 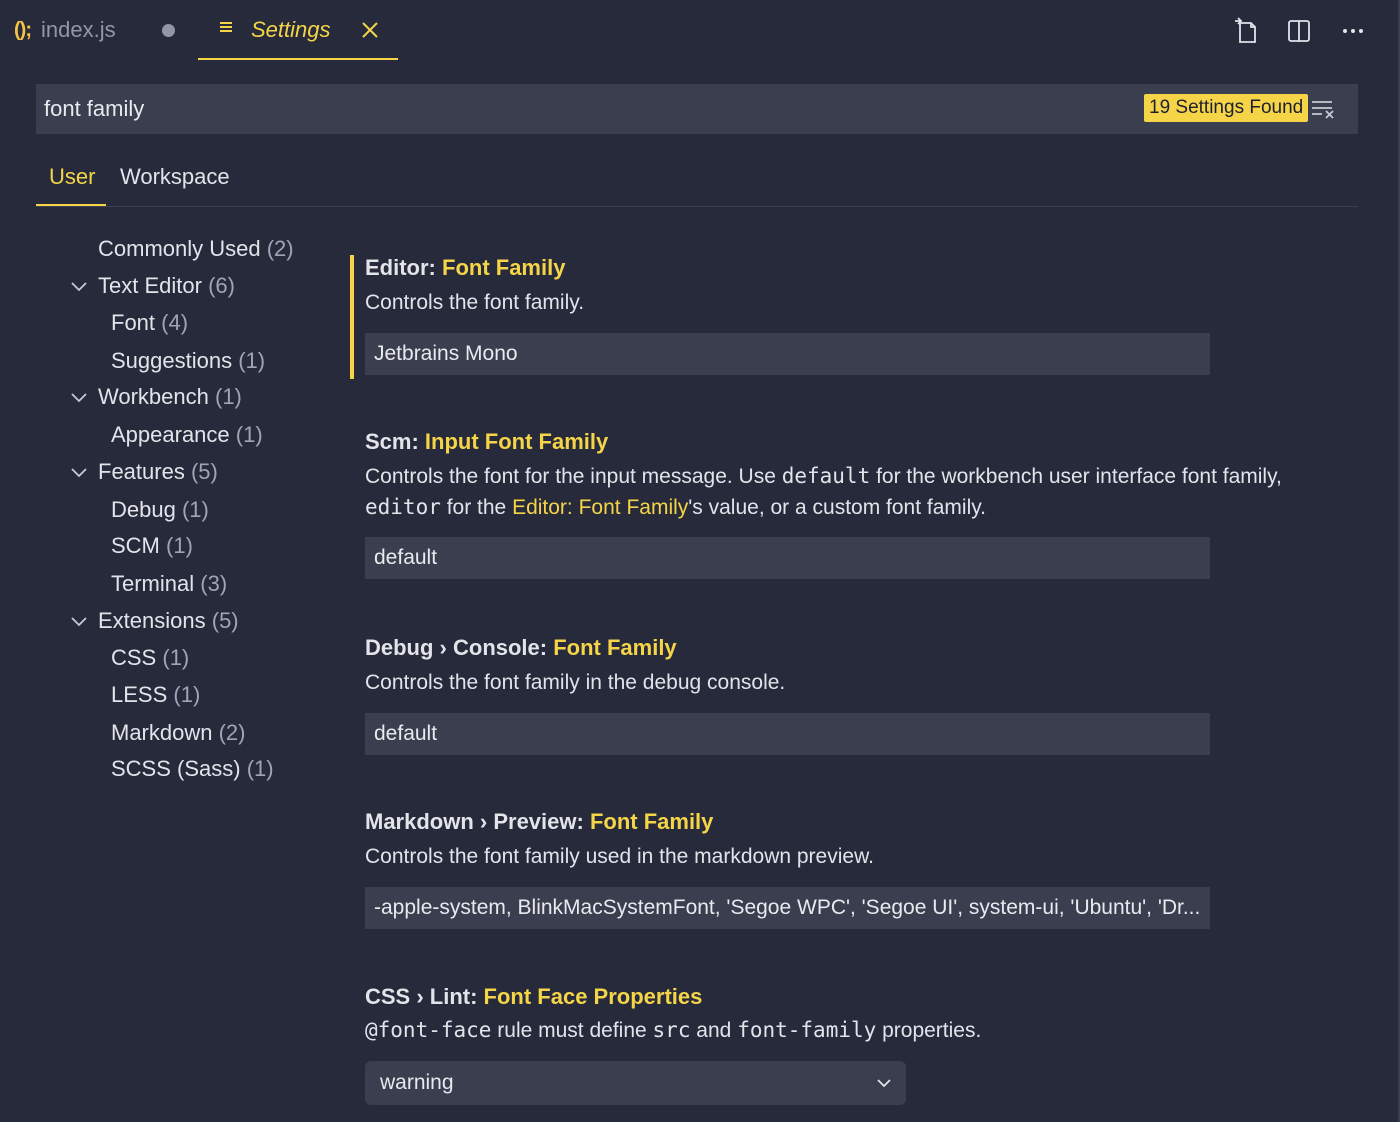 I want to click on toc-item-font: Font (4), so click(x=149, y=323).